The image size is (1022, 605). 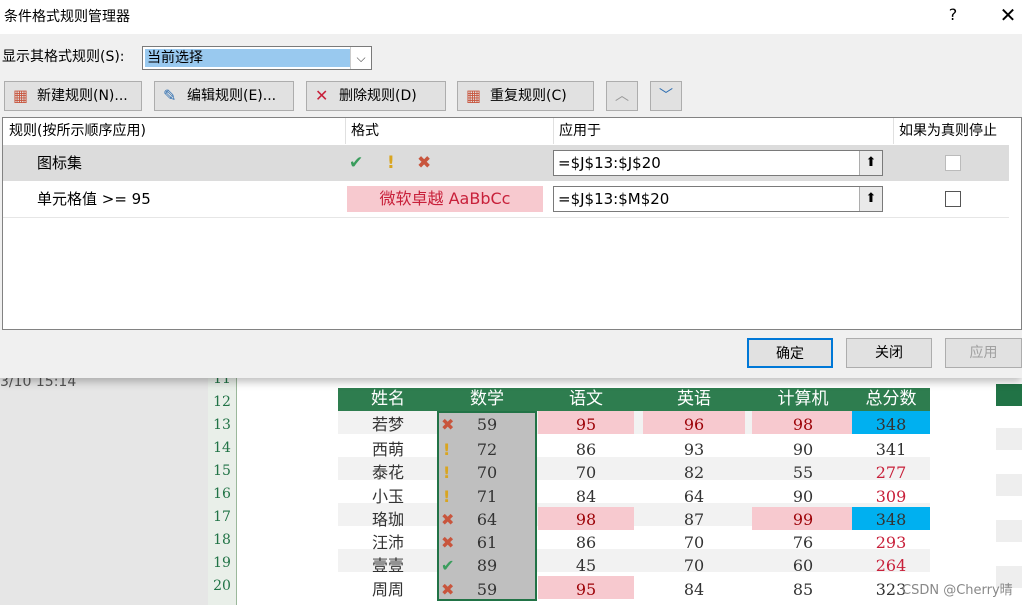 I want to click on row-number: 18, so click(x=222, y=540).